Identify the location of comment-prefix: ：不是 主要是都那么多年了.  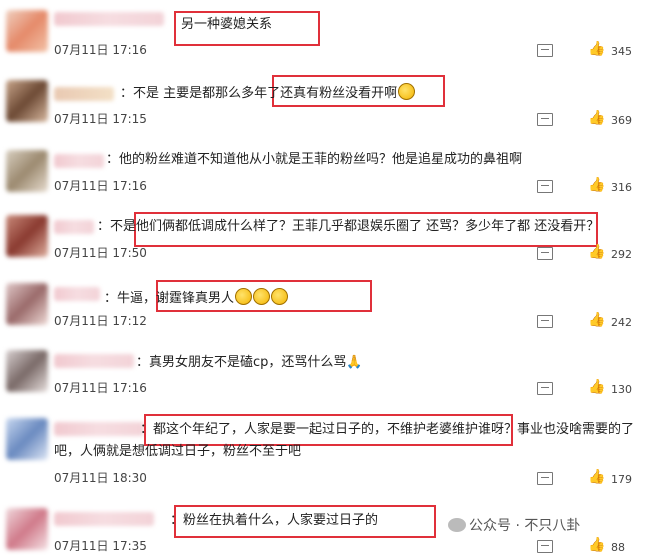
(200, 93).